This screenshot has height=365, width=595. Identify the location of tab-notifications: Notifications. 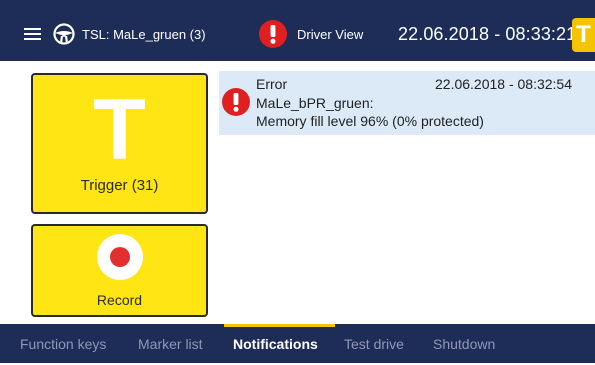
(275, 343).